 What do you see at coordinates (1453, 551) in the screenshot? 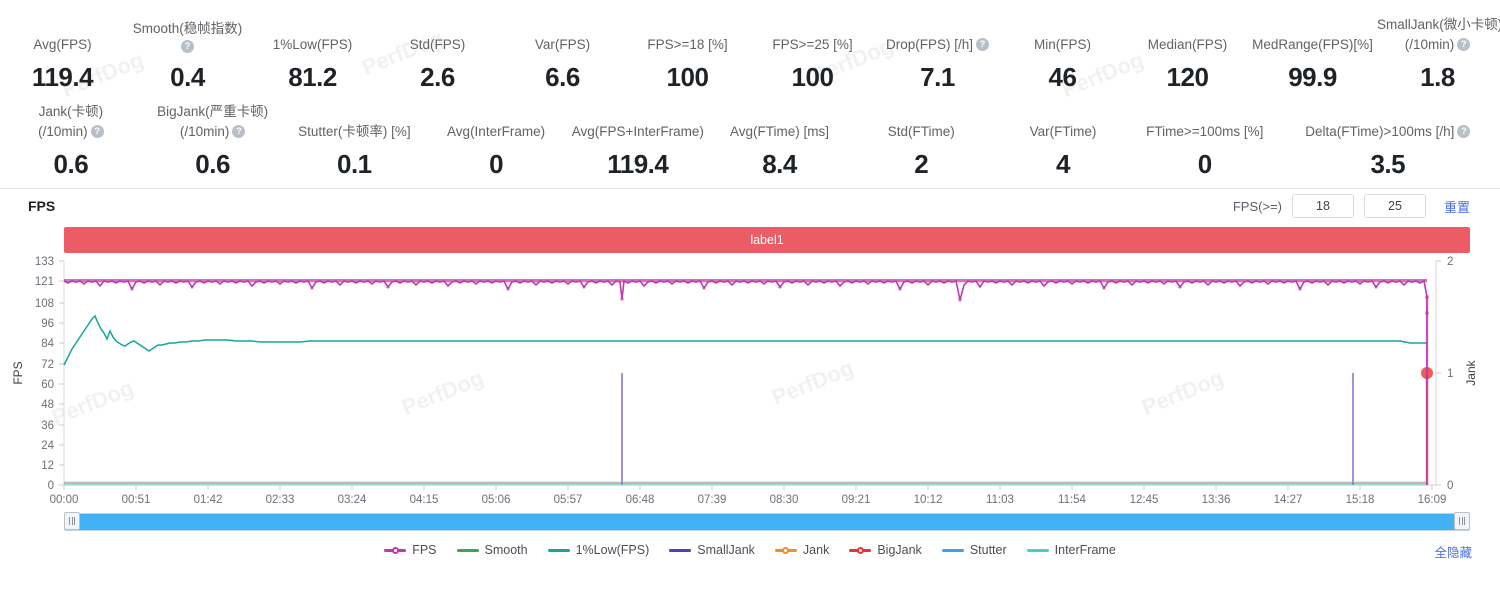
I see `hide-all-button: 全隐藏` at bounding box center [1453, 551].